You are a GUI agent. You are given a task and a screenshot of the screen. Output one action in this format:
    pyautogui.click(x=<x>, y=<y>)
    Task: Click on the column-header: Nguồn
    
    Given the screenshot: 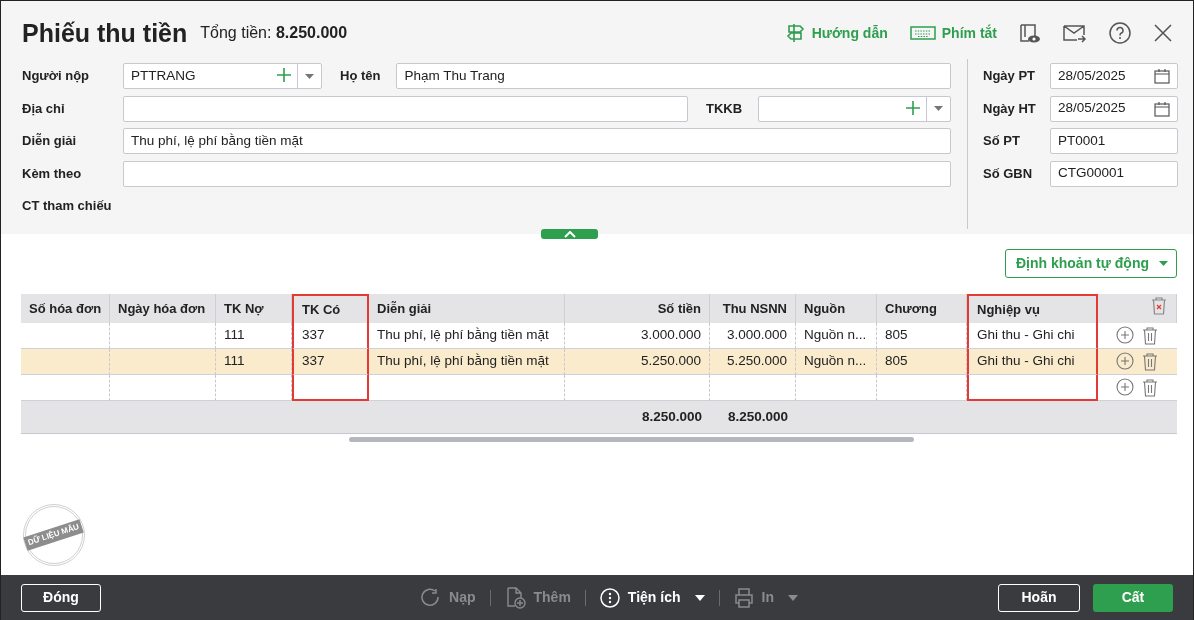 What is the action you would take?
    pyautogui.click(x=836, y=308)
    